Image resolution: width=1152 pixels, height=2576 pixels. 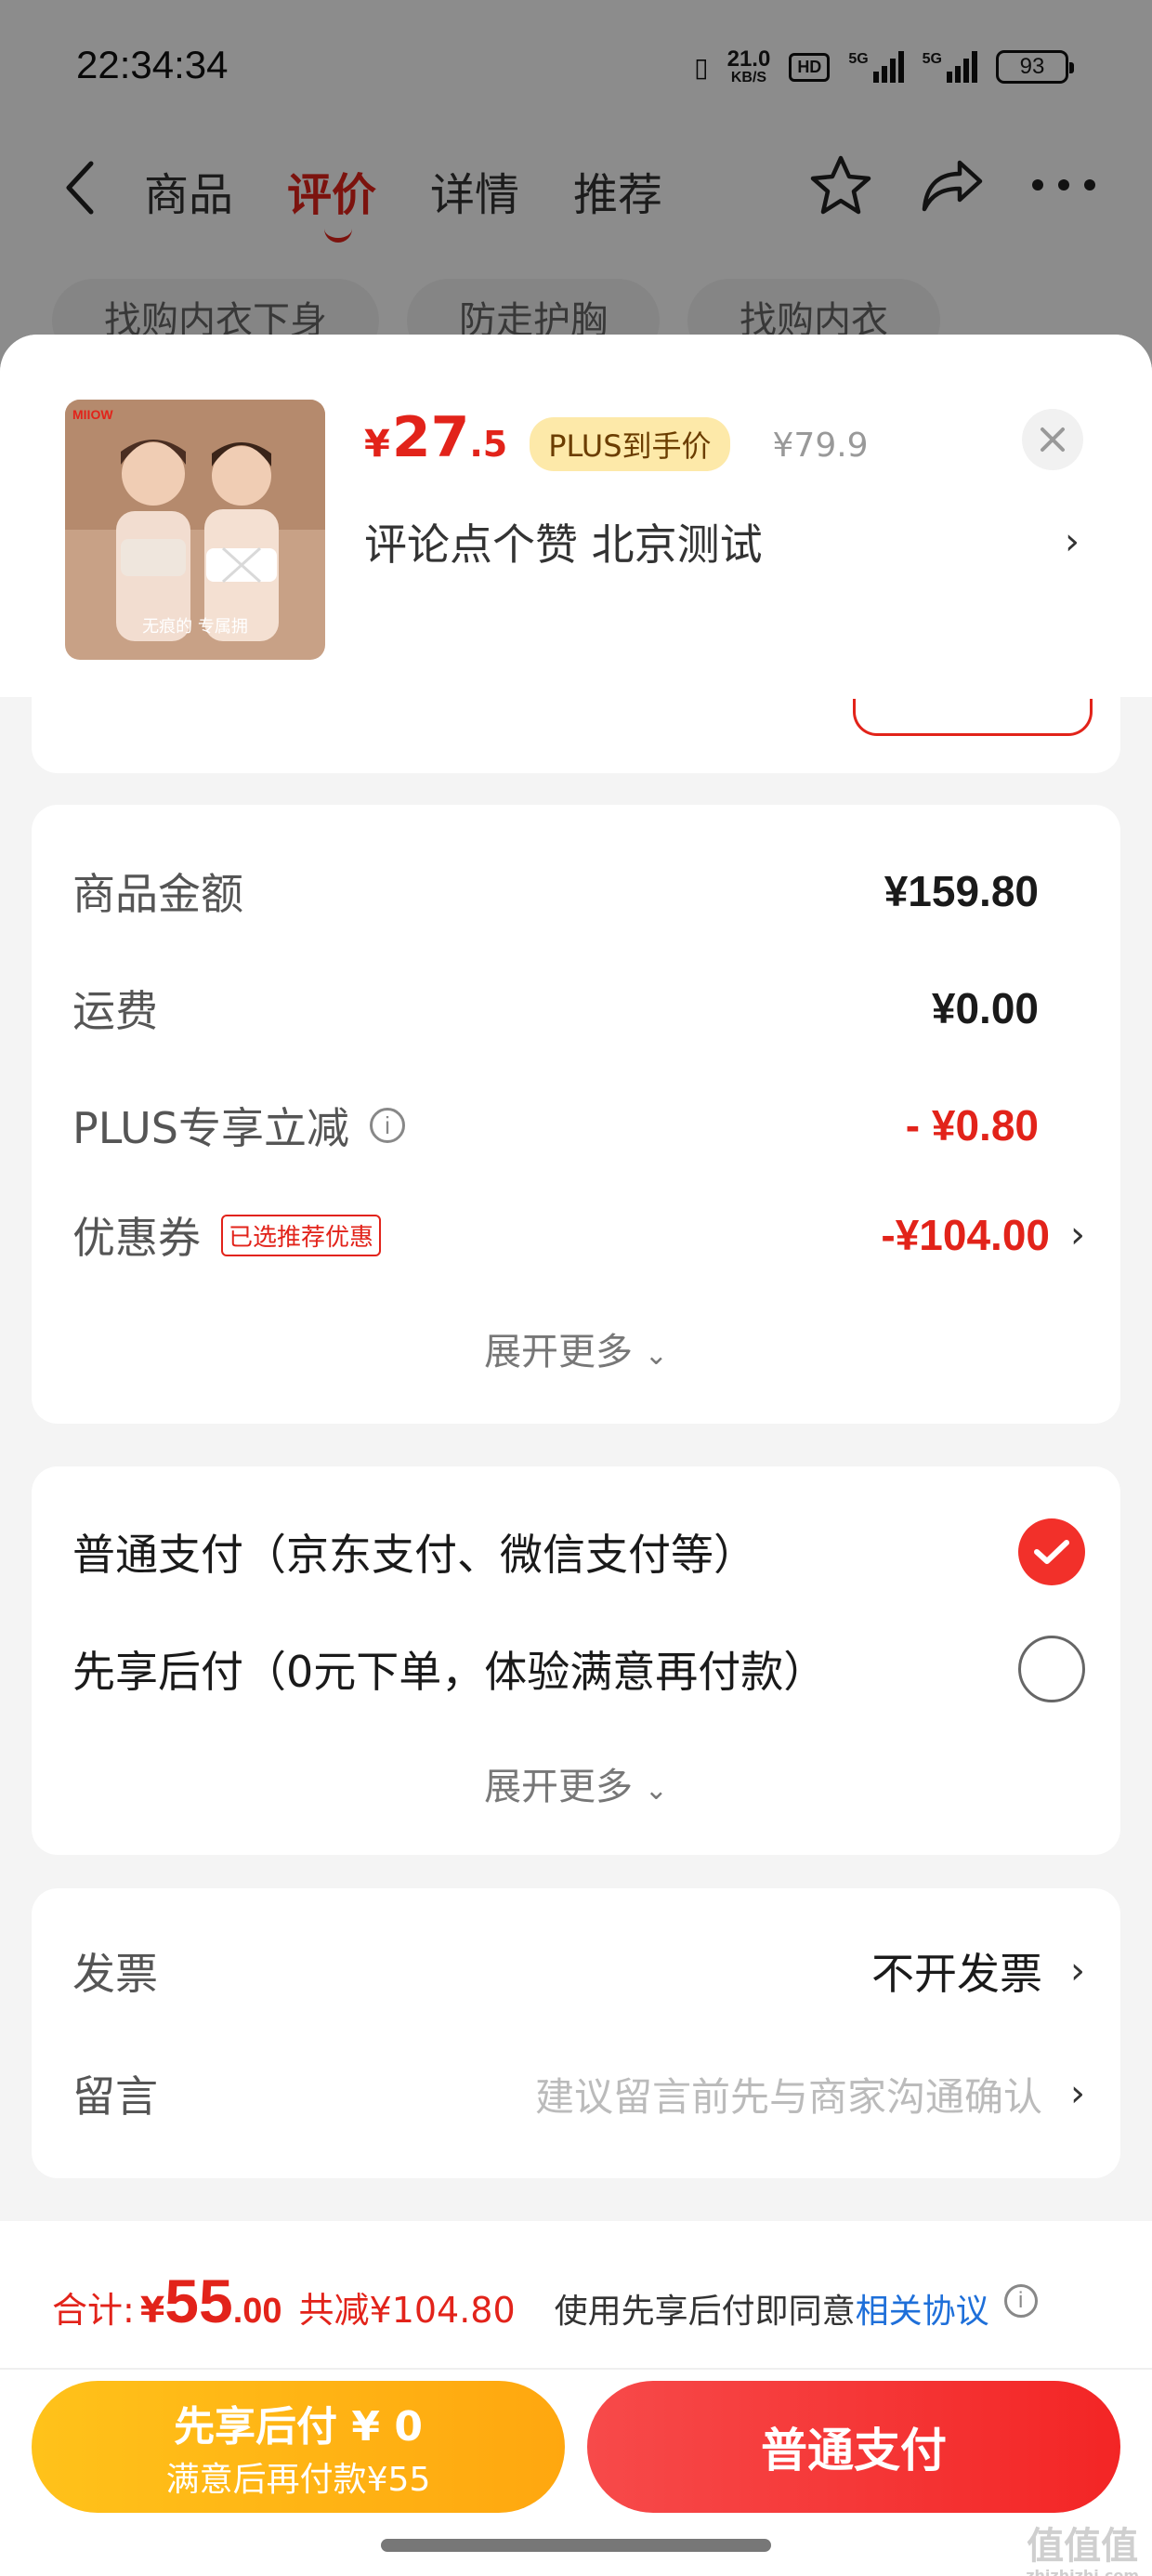 I want to click on payment-option-paylater: 先享后付（0元下单，体验满意再付款）, so click(x=578, y=1669).